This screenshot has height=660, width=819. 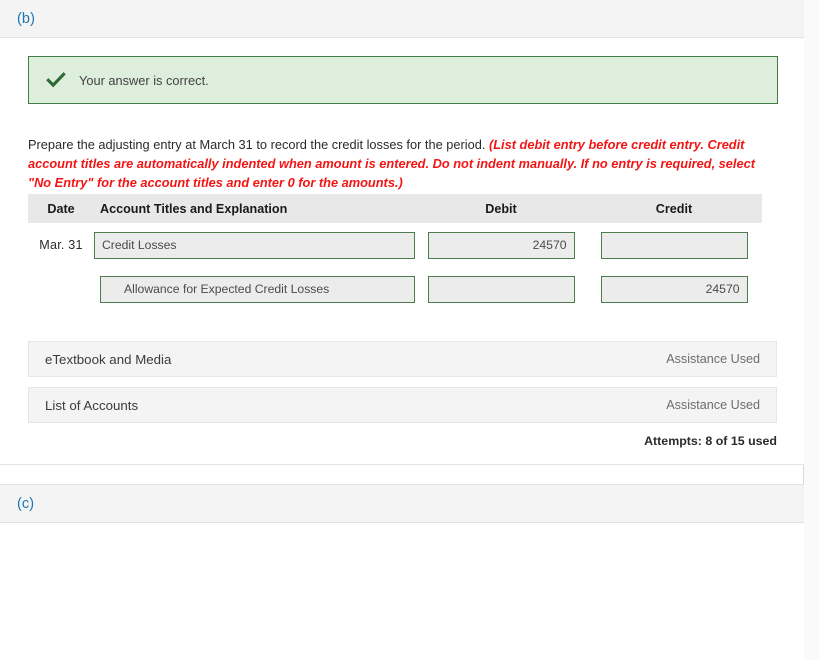 What do you see at coordinates (194, 208) in the screenshot?
I see `column-header-account: Account Titles and Explanation` at bounding box center [194, 208].